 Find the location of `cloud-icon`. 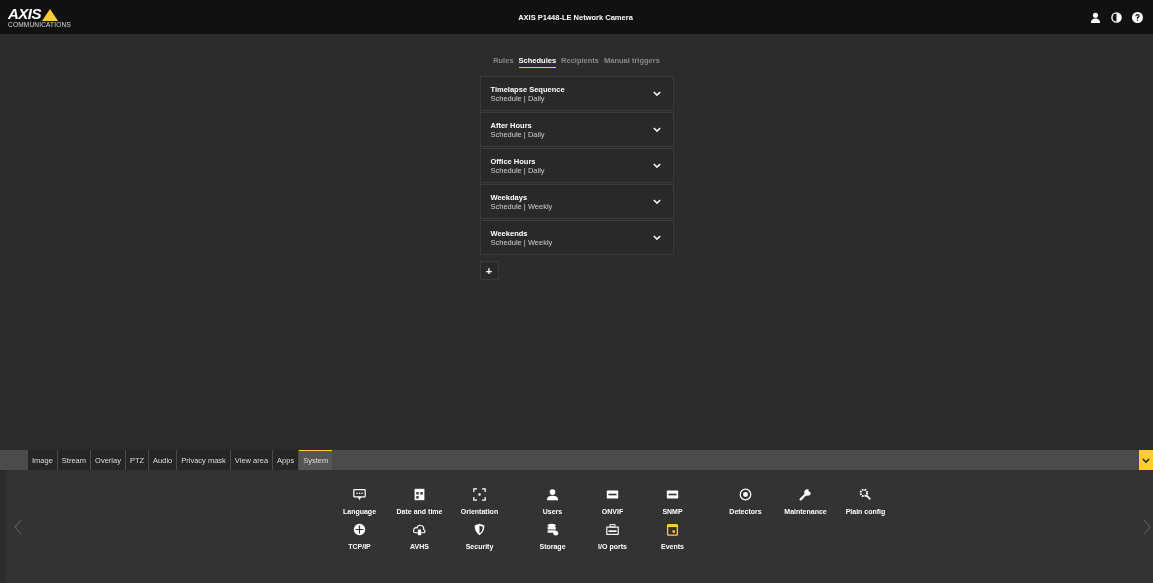

cloud-icon is located at coordinates (419, 529).